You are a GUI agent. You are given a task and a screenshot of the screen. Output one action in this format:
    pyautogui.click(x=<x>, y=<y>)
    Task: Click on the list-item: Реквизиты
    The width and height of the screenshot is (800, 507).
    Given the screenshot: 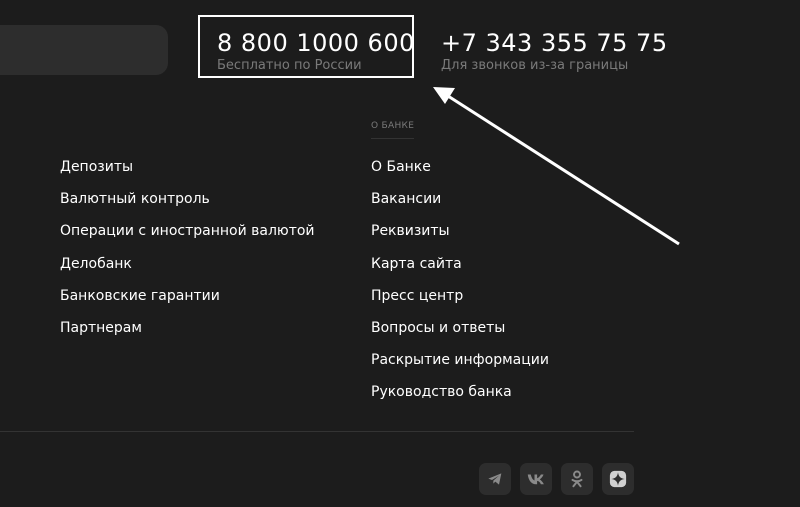 What is the action you would take?
    pyautogui.click(x=460, y=237)
    